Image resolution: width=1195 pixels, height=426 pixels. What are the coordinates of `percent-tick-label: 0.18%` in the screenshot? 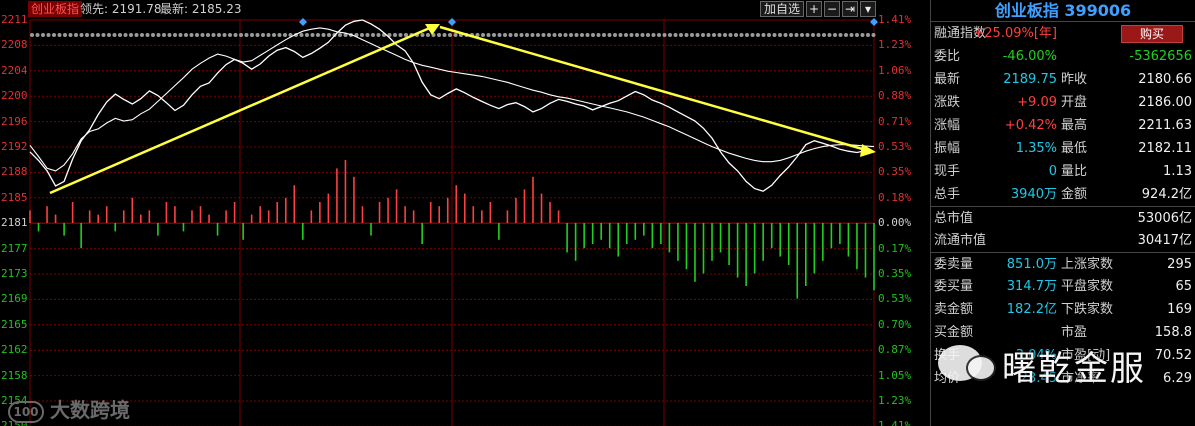 It's located at (895, 197).